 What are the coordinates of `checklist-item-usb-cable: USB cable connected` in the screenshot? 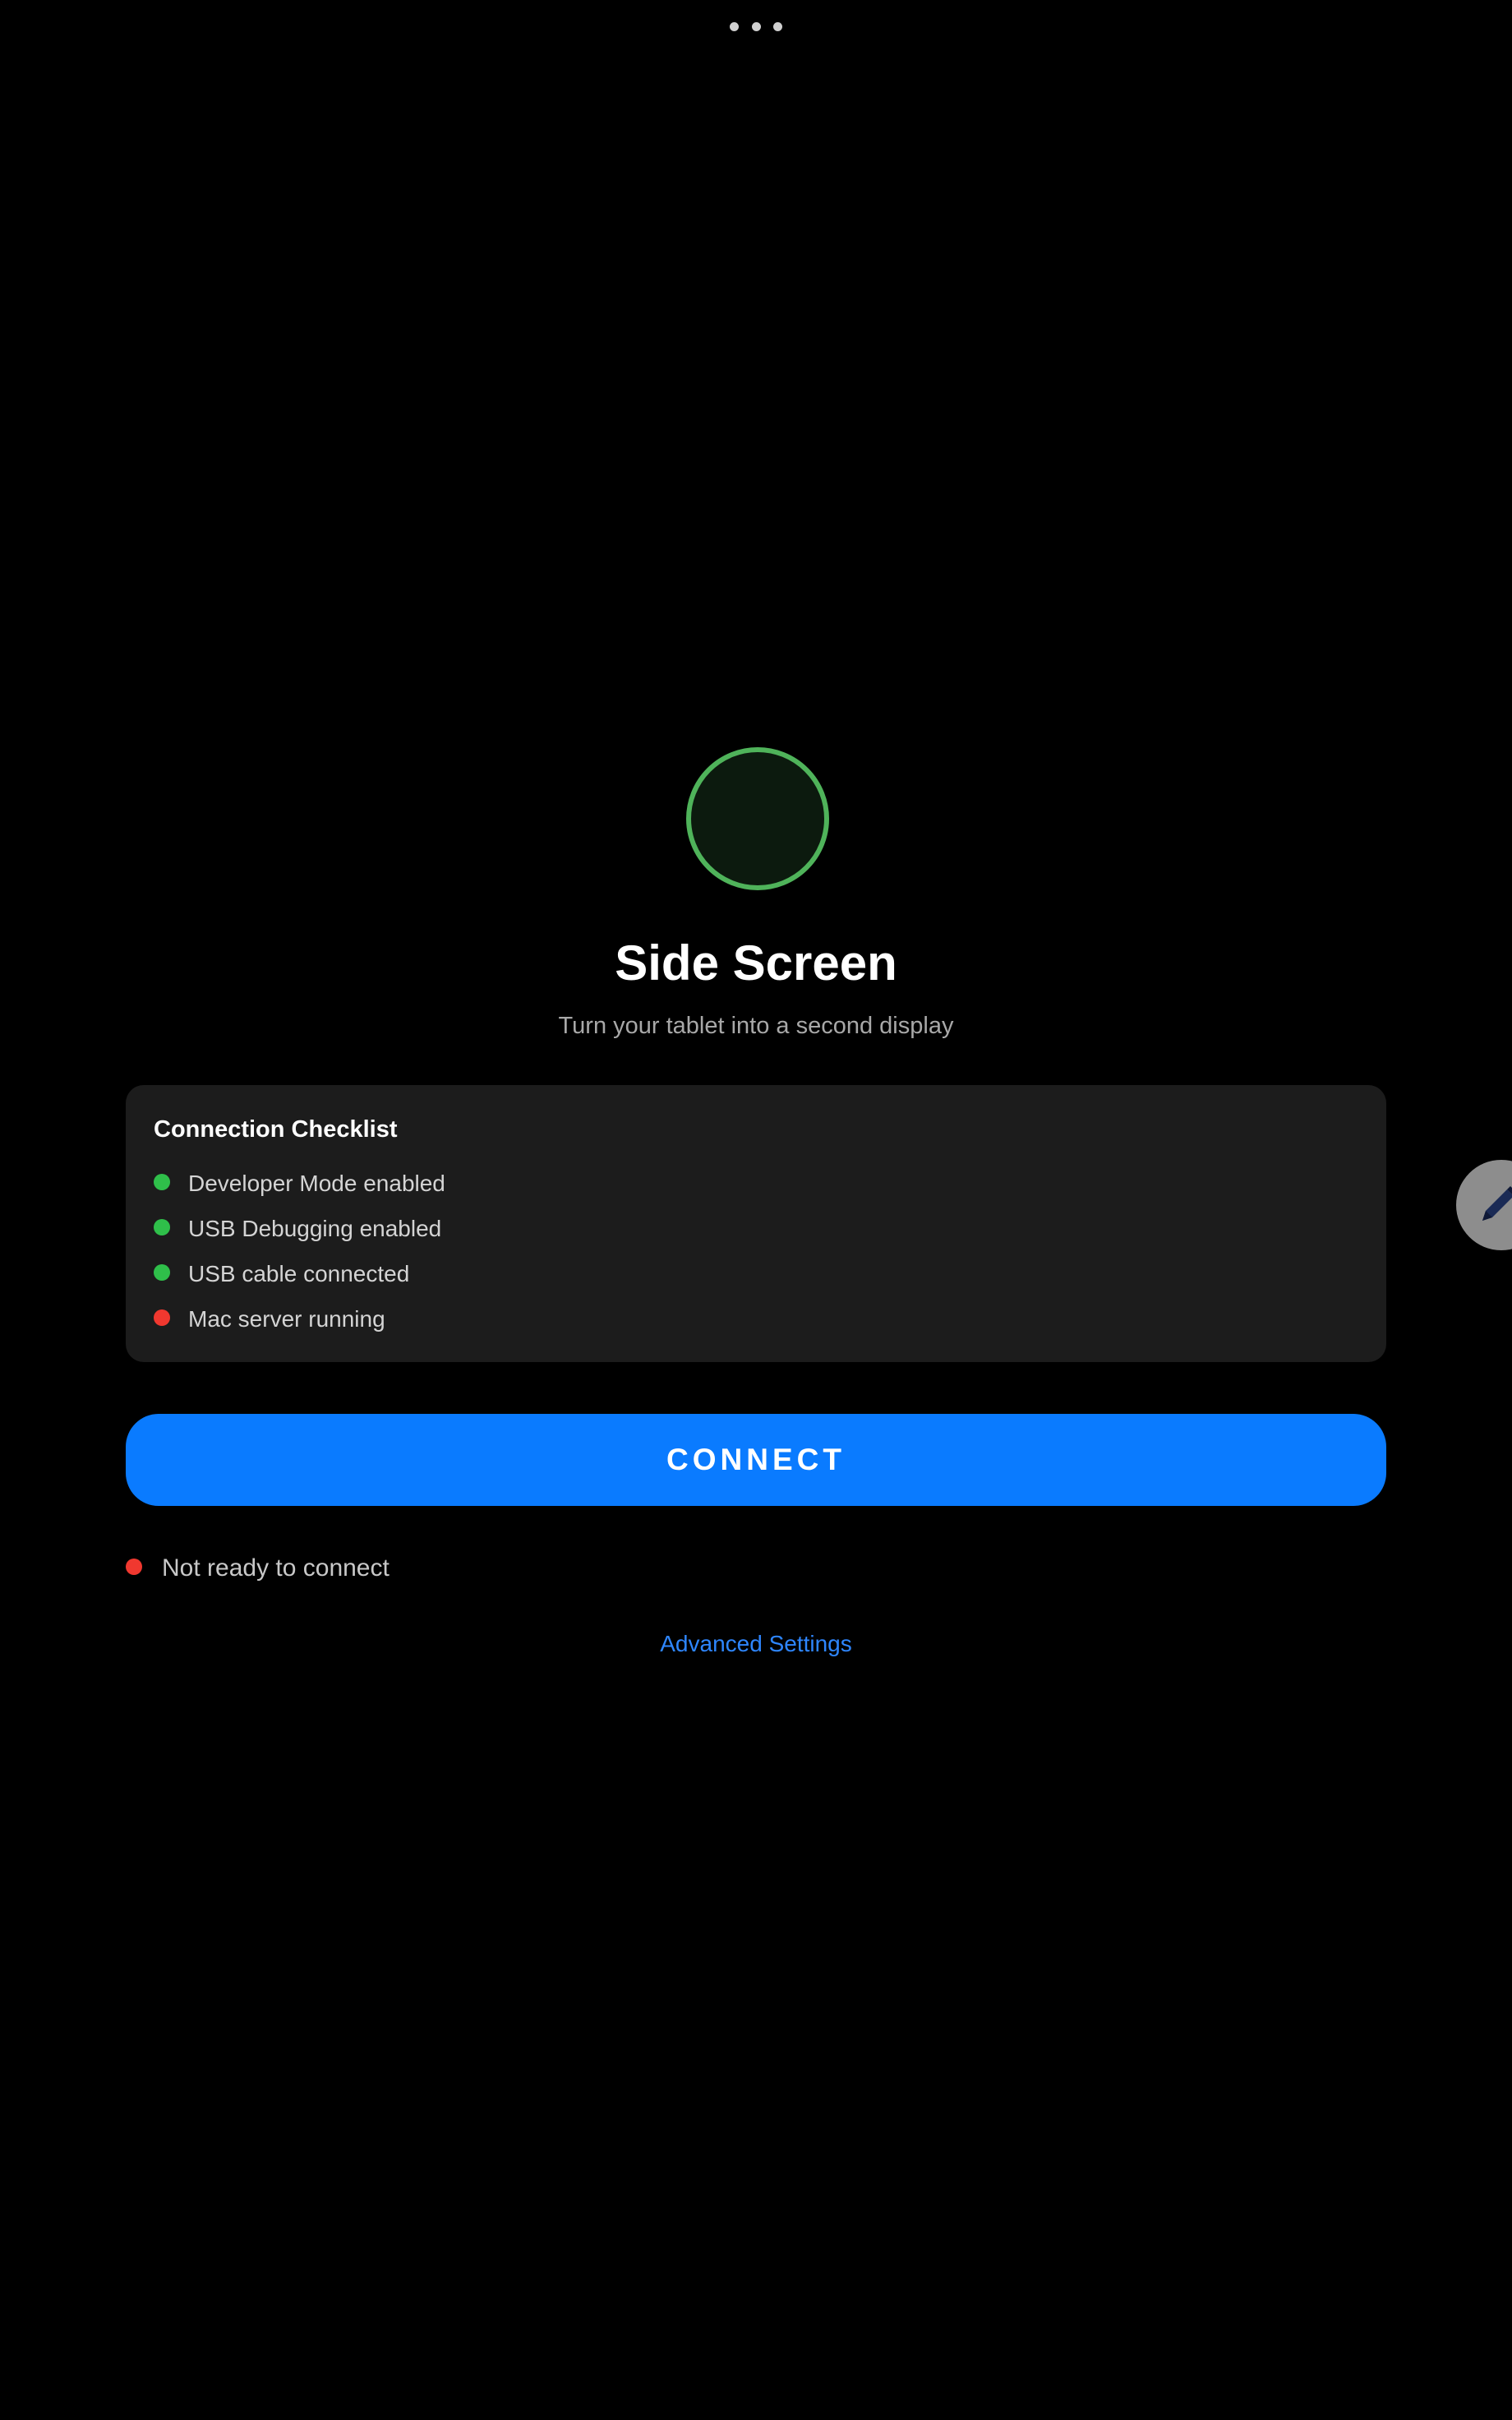 It's located at (281, 1274).